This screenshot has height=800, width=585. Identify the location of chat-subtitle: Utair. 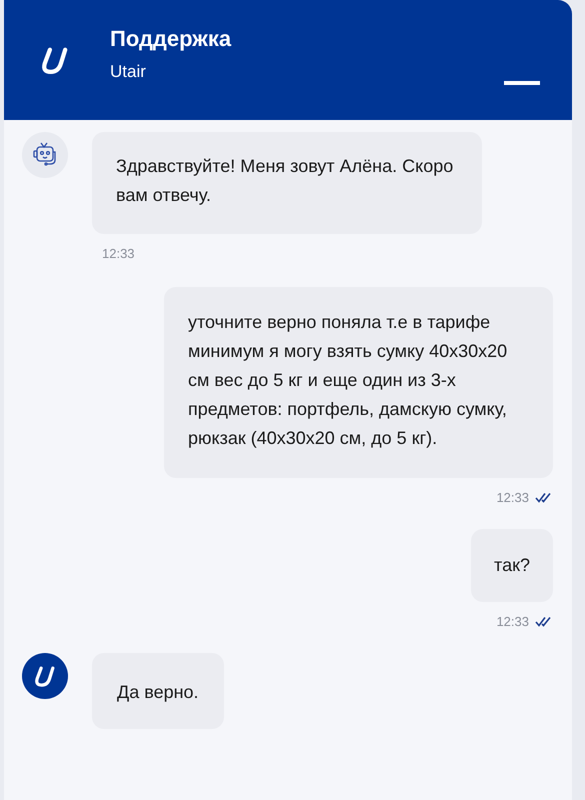
(128, 72).